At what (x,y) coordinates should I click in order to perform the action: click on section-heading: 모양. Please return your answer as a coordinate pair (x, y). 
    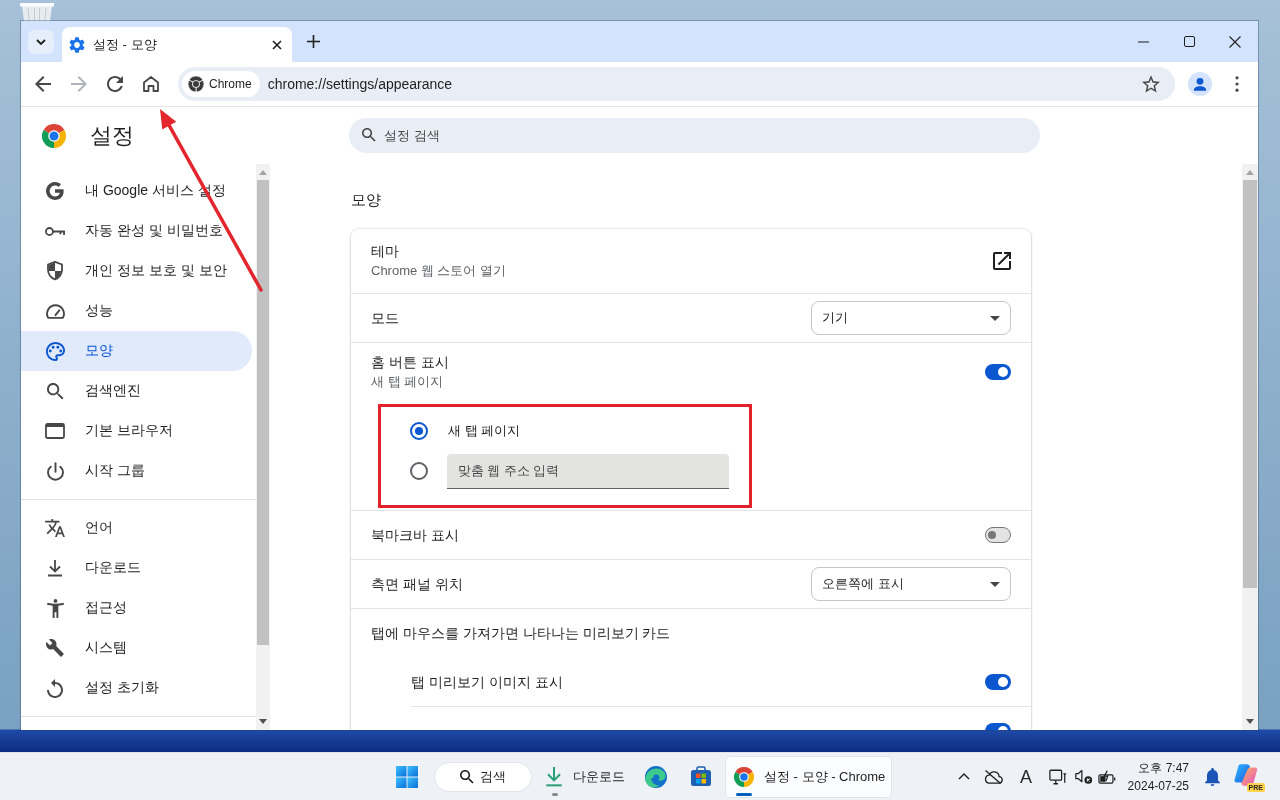
    Looking at the image, I should click on (366, 200).